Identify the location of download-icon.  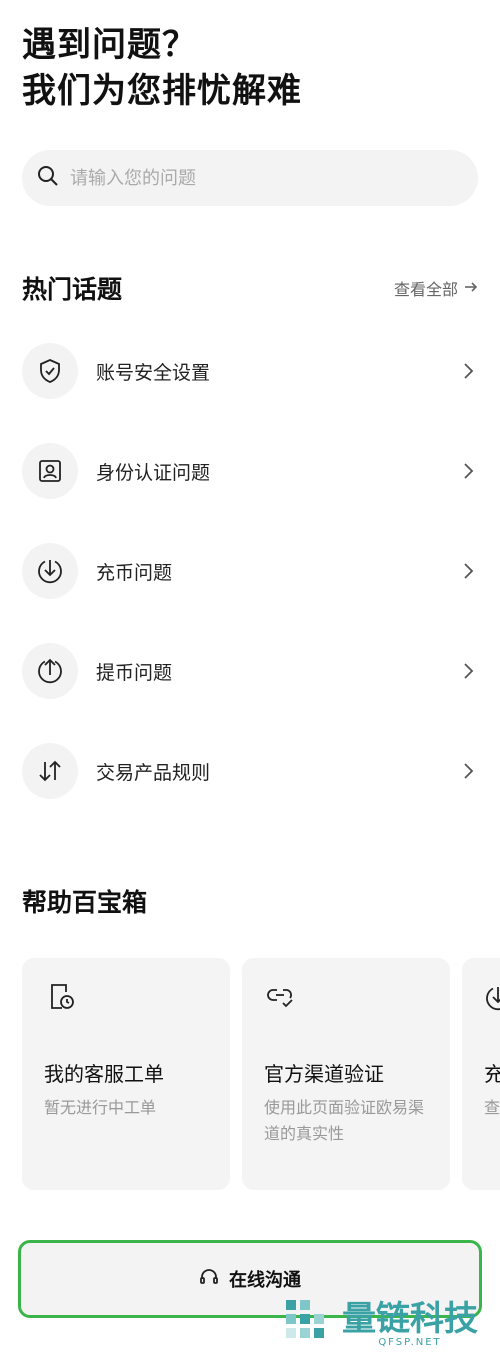
(492, 1000).